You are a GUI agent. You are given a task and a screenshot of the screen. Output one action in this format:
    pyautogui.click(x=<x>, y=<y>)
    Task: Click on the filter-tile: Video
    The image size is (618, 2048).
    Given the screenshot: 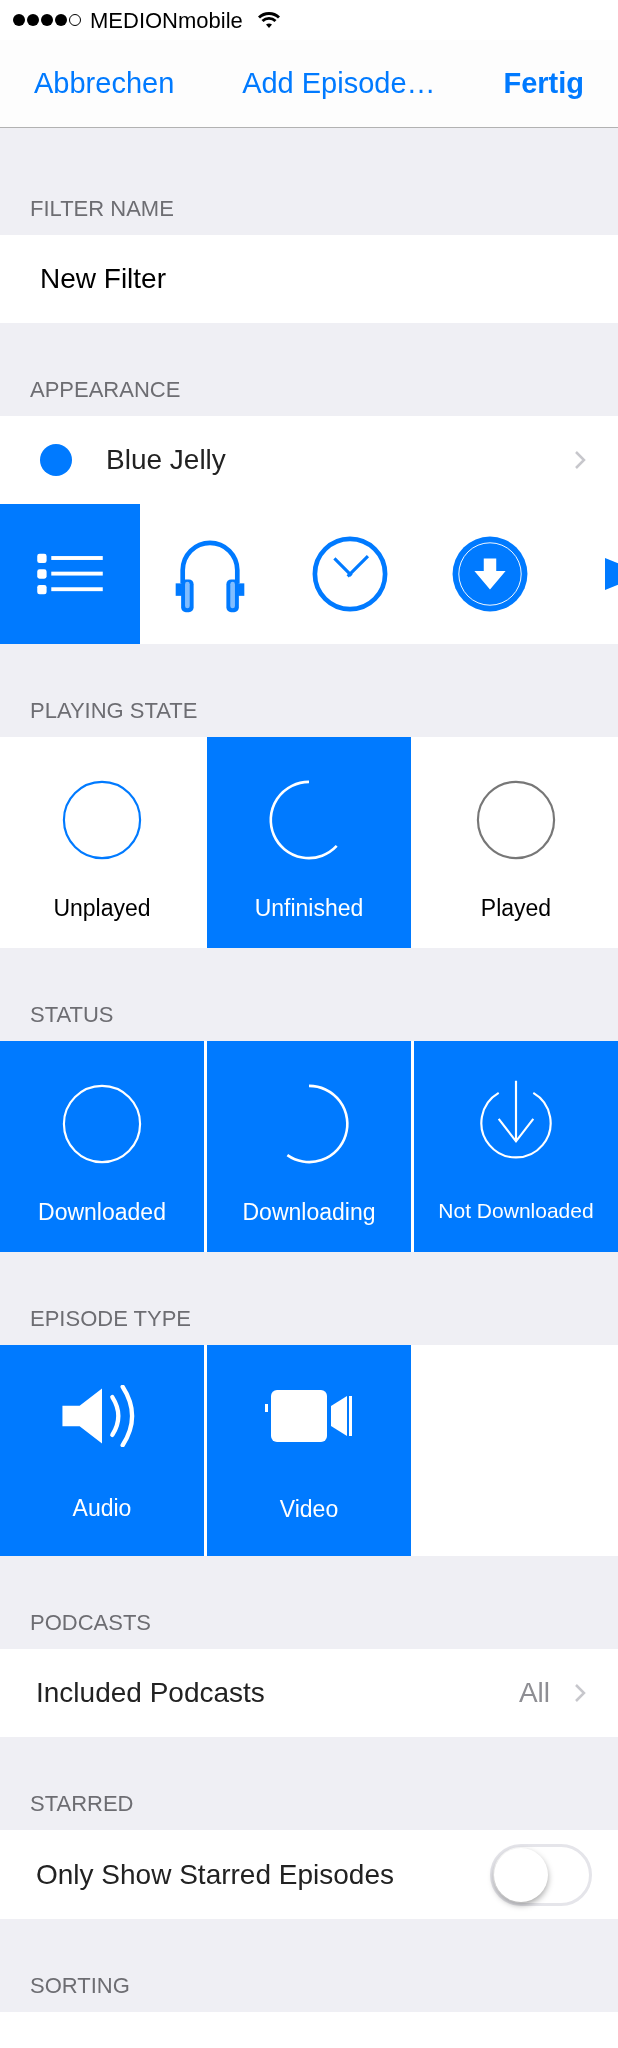 What is the action you would take?
    pyautogui.click(x=309, y=1450)
    